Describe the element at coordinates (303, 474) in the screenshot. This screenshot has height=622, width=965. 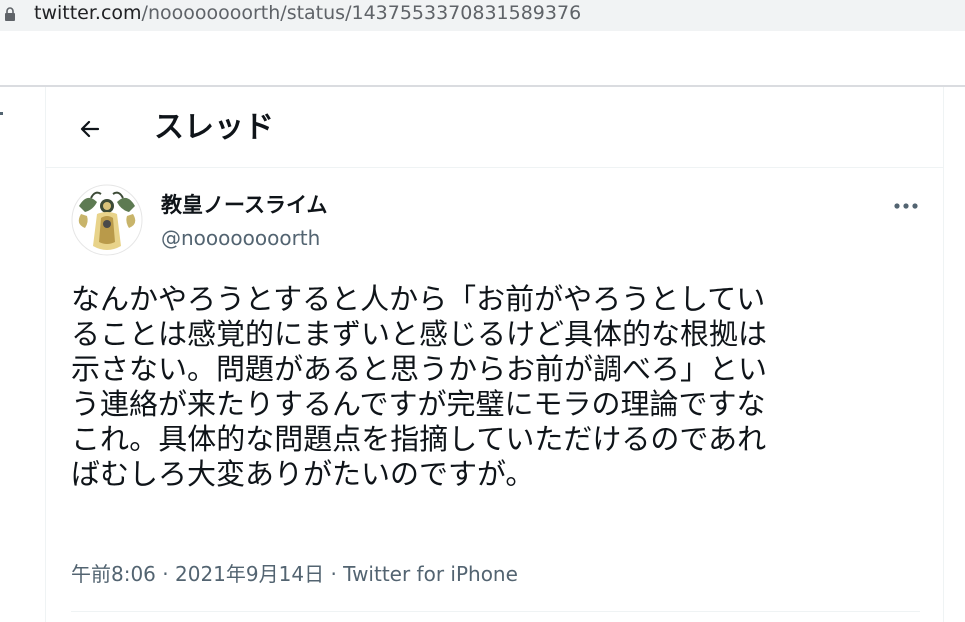
I see `tweet-text-line: ばむしろ大変ありがたいのですが。` at that location.